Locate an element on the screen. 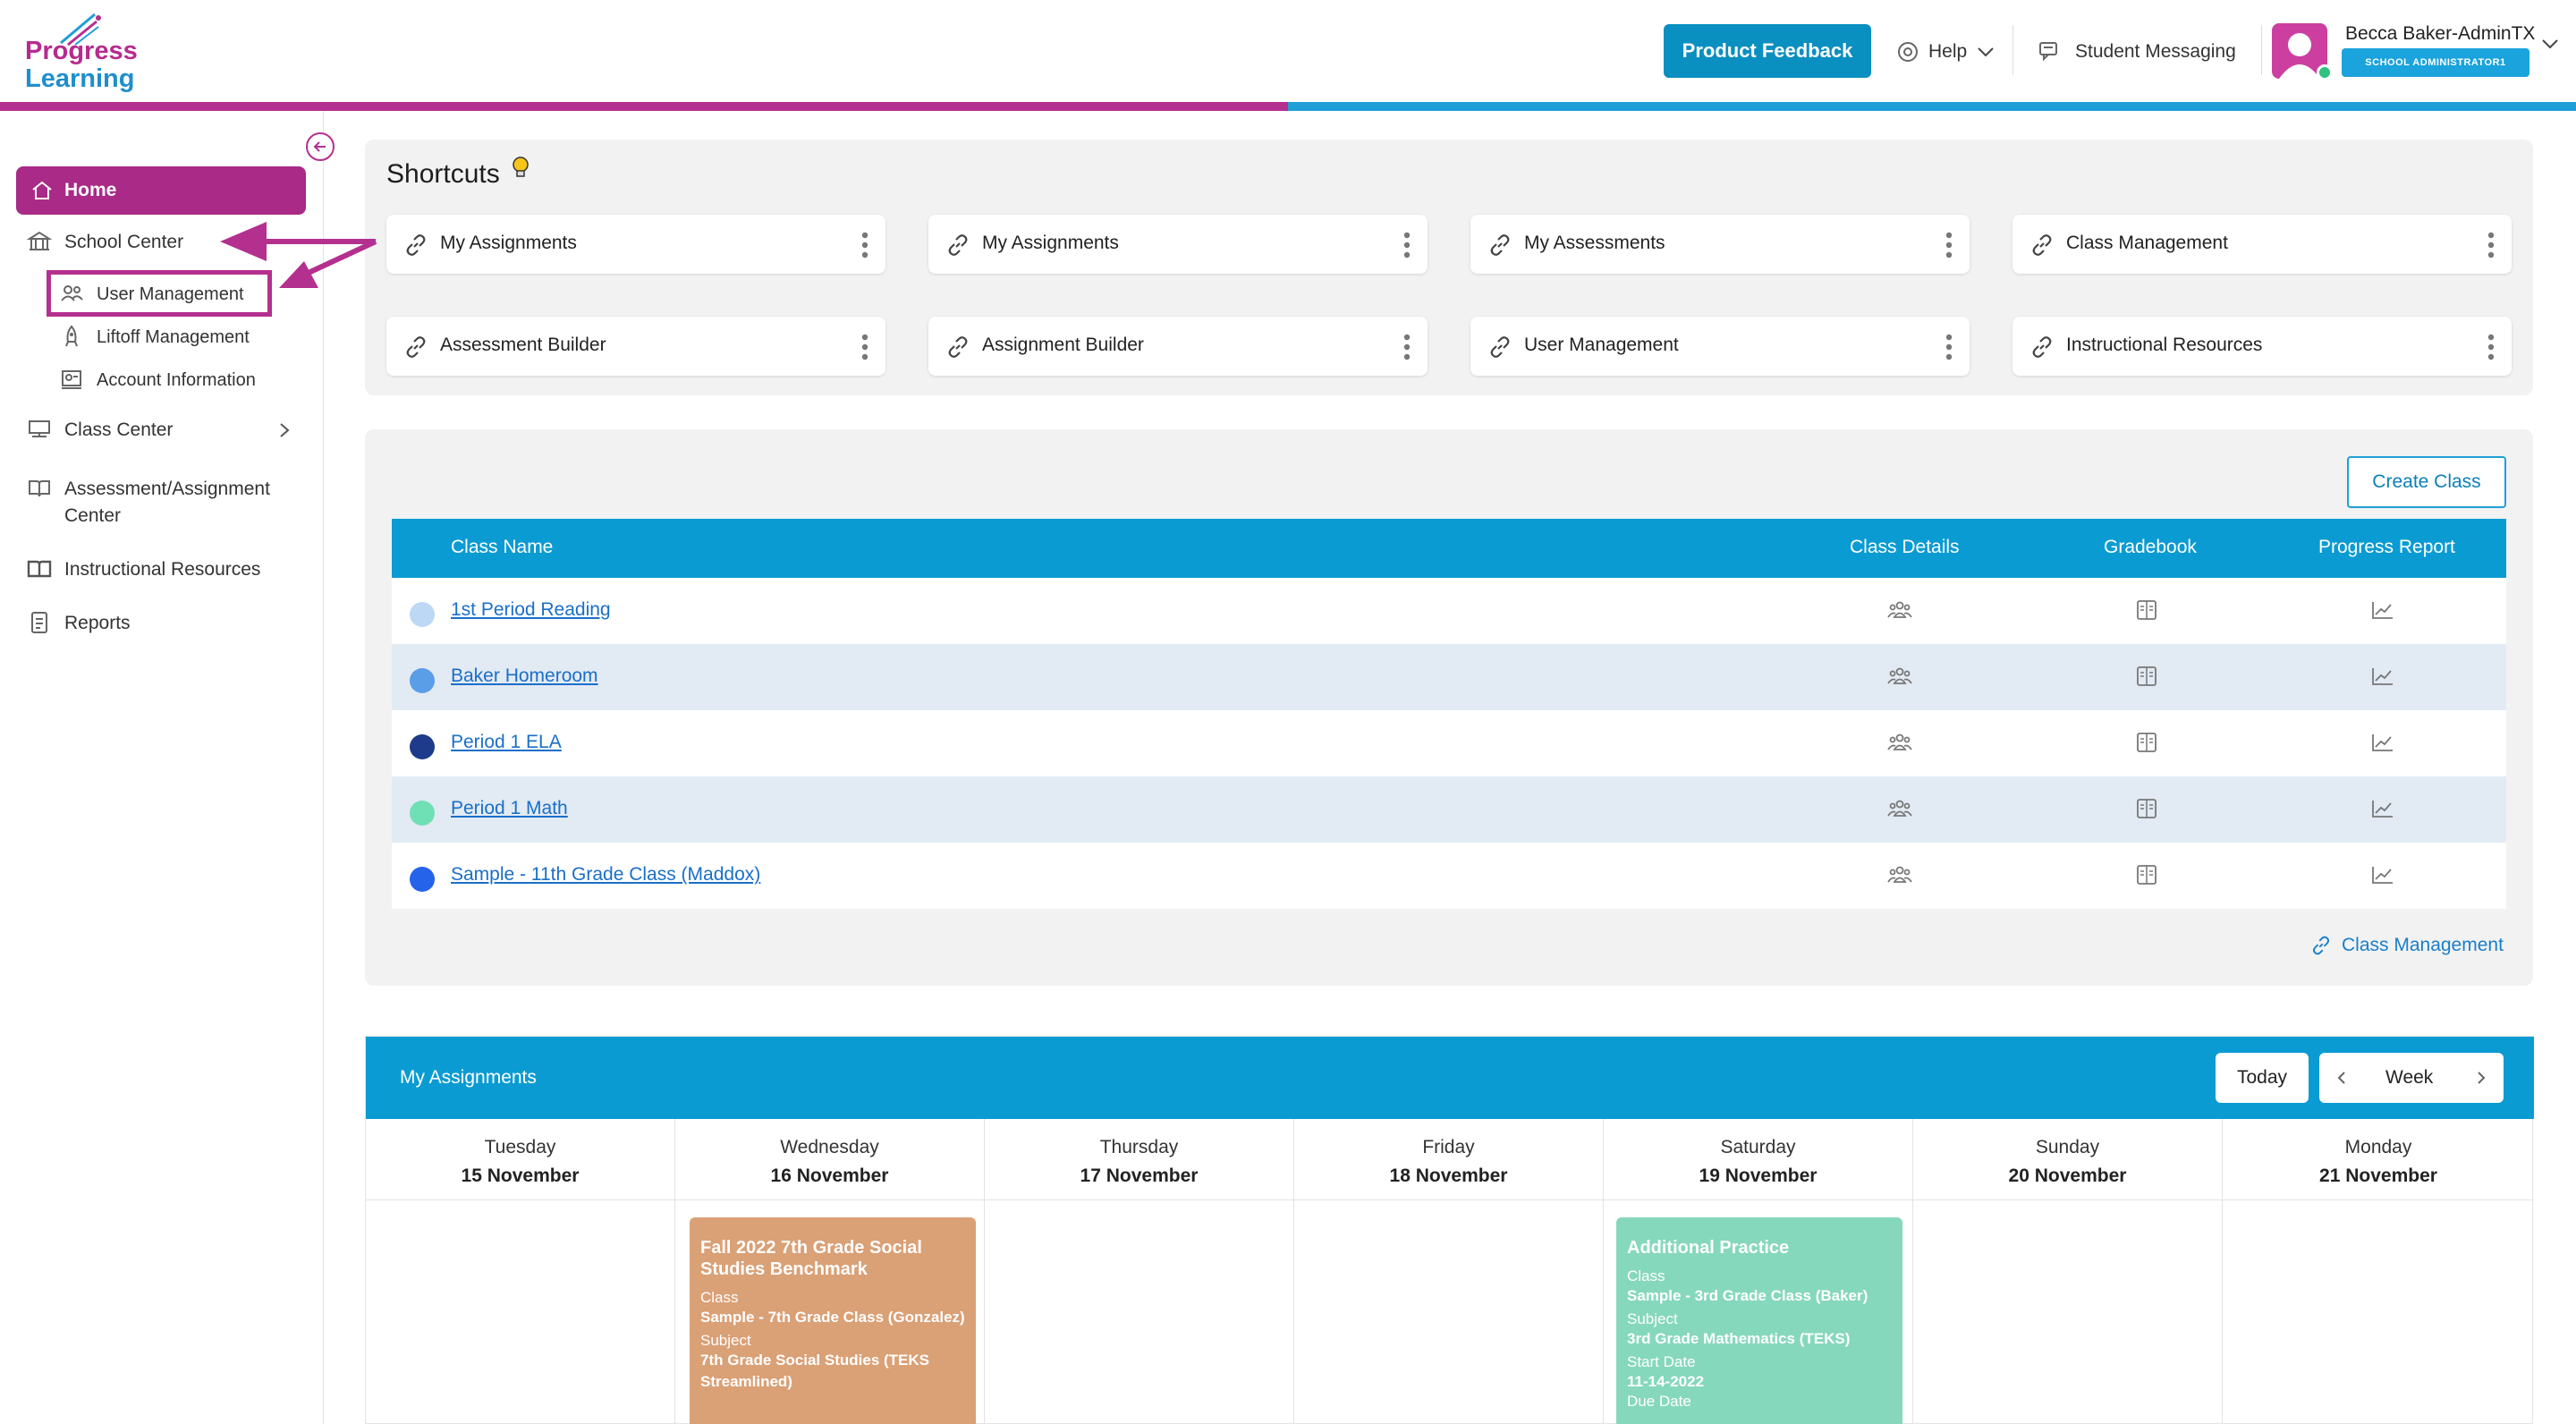 The width and height of the screenshot is (2576, 1424). shortcut-card: Instructional Resources is located at coordinates (2262, 346).